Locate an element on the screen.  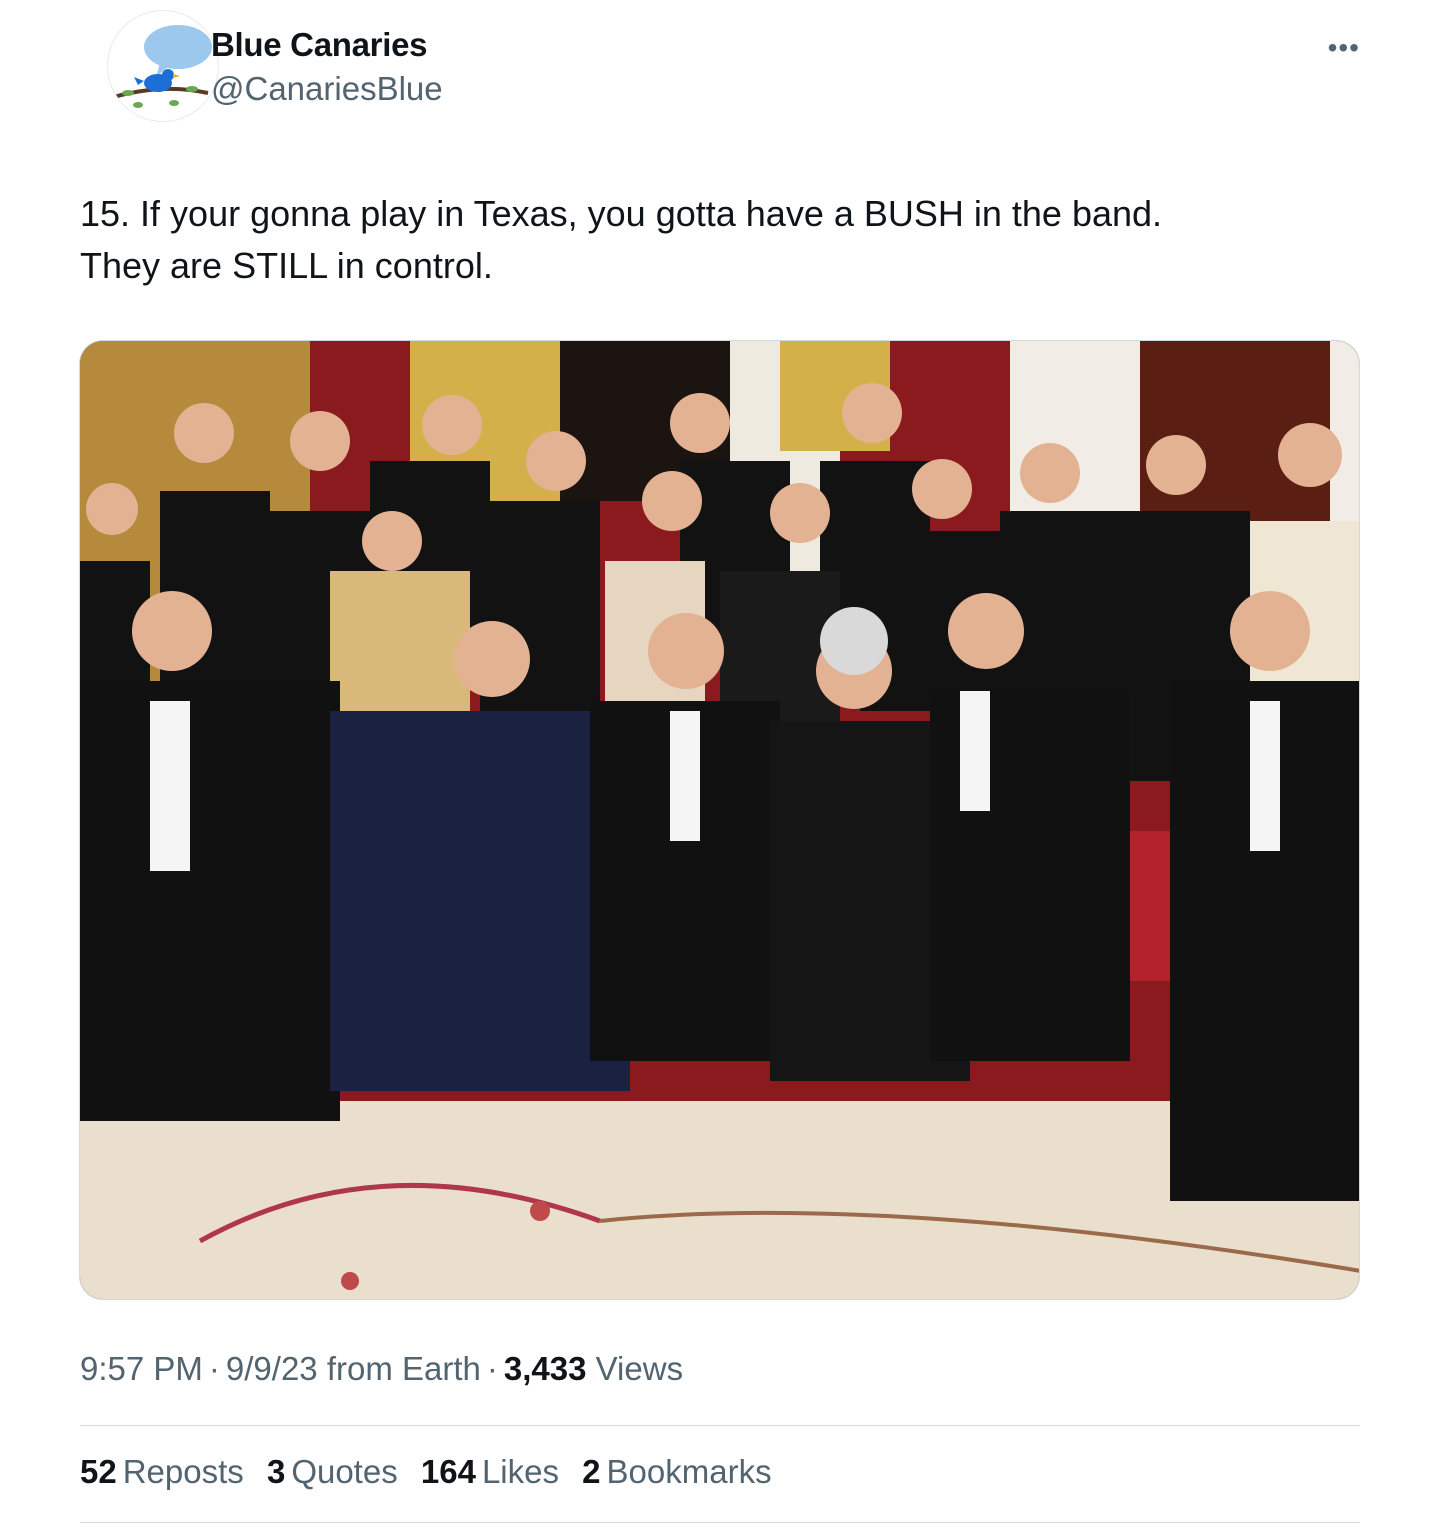
stat-label: Bookmarks is located at coordinates (689, 1471).